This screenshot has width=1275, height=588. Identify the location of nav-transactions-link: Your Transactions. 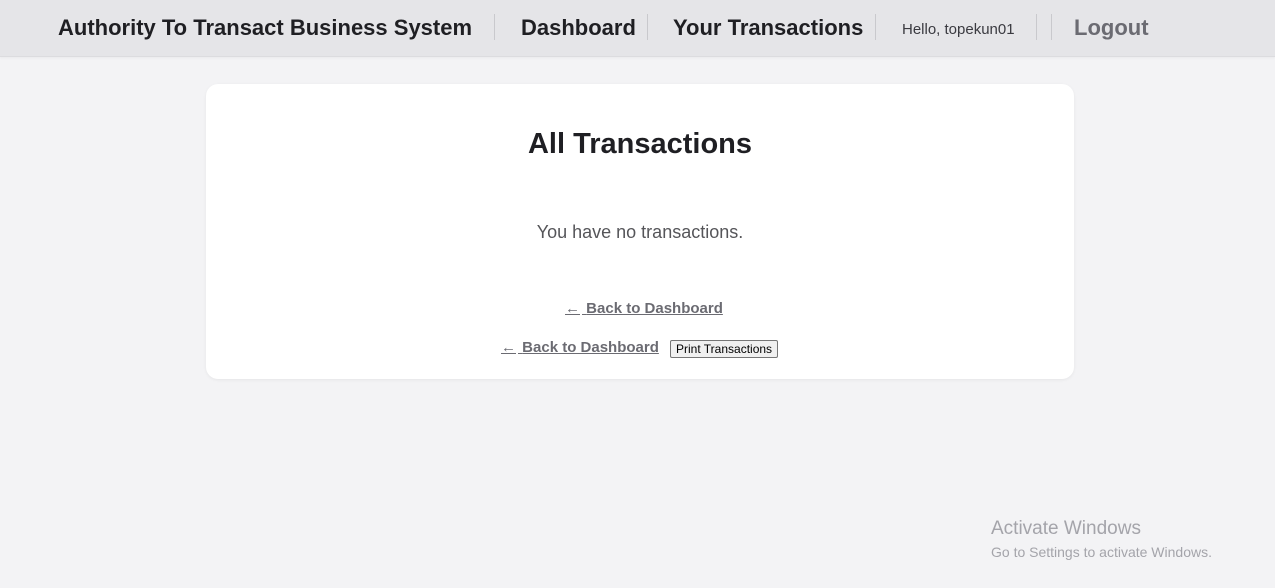
(768, 28).